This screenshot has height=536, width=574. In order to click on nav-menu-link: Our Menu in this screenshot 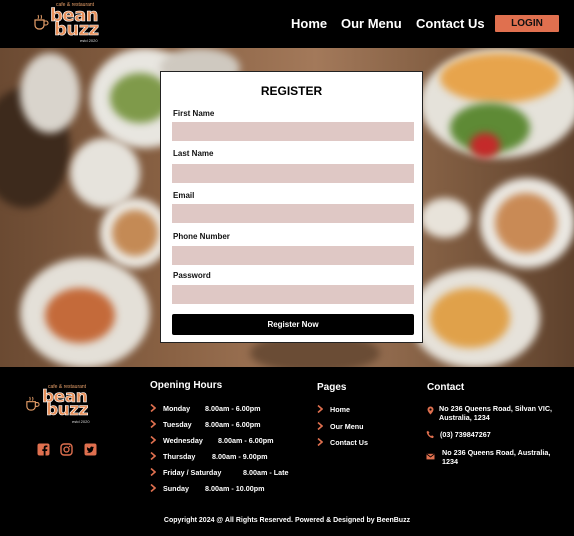, I will do `click(371, 23)`.